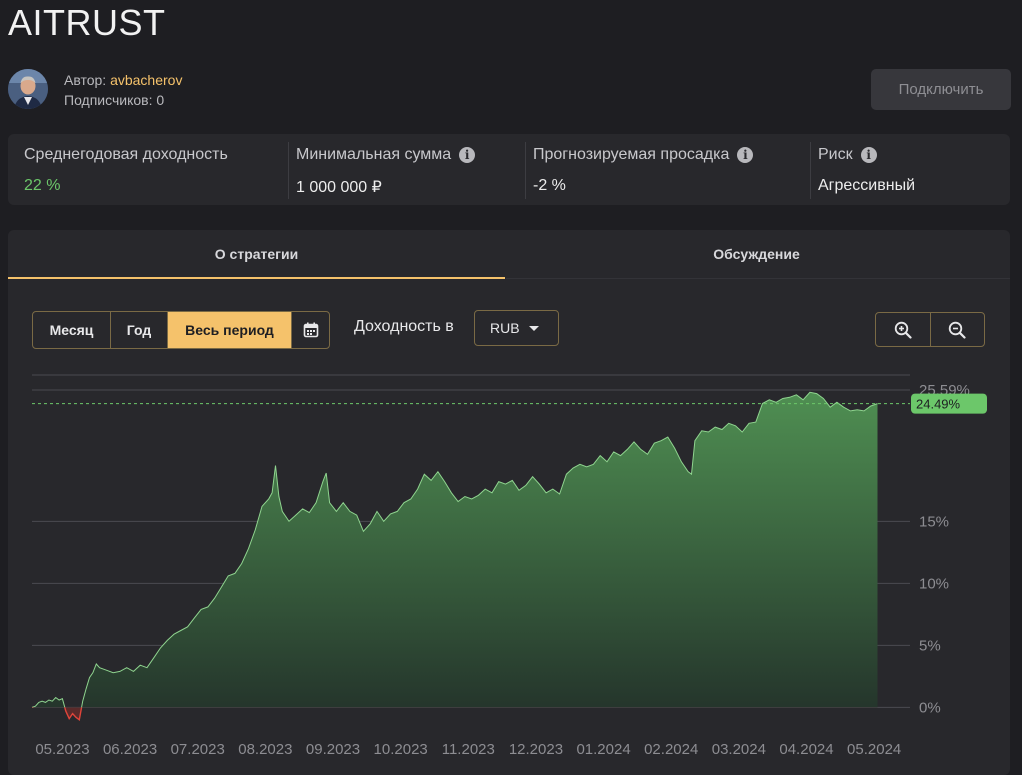  Describe the element at coordinates (139, 330) in the screenshot. I see `period-year-button: Год` at that location.